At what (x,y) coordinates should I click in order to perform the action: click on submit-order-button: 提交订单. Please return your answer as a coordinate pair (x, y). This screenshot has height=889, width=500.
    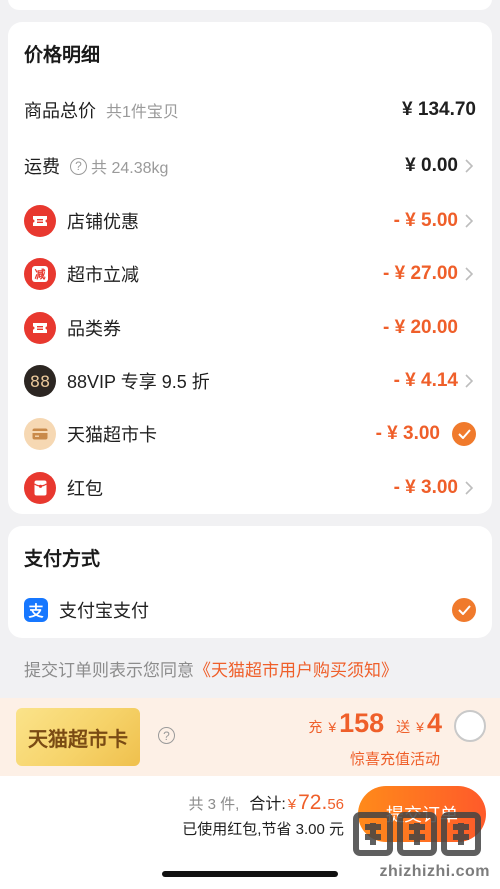
    Looking at the image, I should click on (422, 814).